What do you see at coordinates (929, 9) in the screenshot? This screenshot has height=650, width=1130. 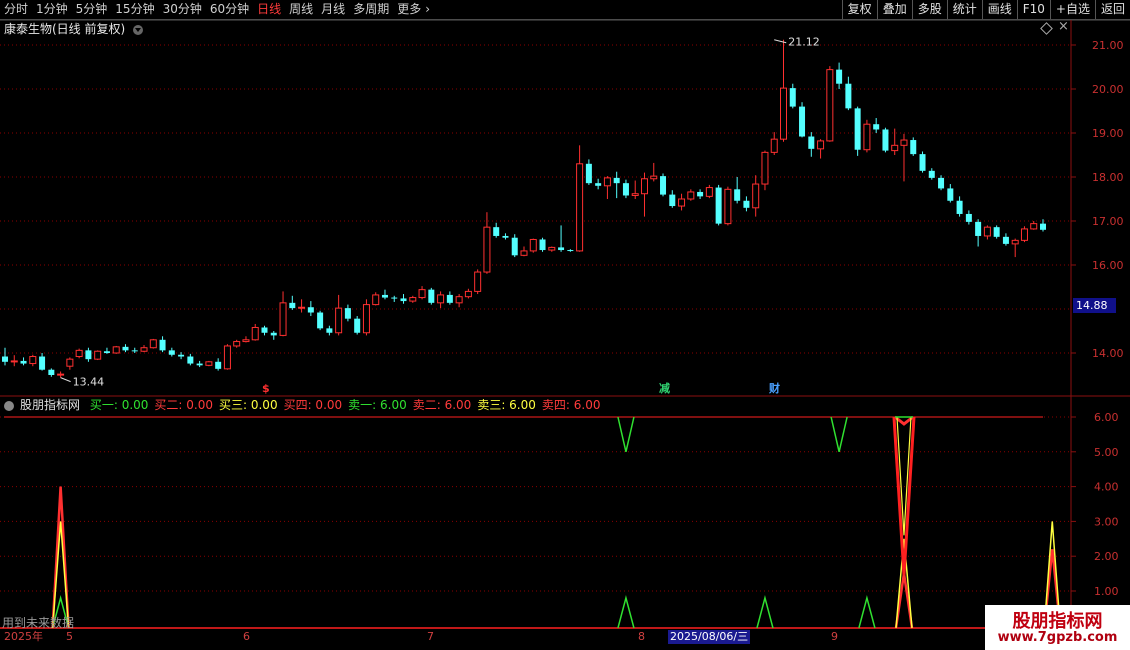 I see `toolbar-button-2: 多股` at bounding box center [929, 9].